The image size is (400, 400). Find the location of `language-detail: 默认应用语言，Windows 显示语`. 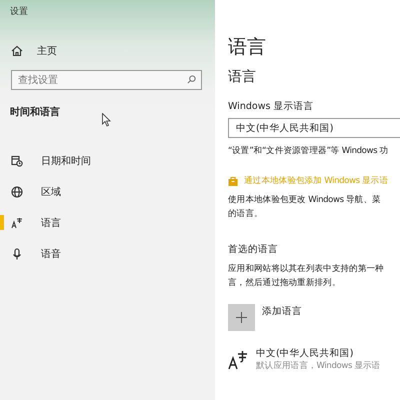

language-detail: 默认应用语言，Windows 显示语 is located at coordinates (318, 366).